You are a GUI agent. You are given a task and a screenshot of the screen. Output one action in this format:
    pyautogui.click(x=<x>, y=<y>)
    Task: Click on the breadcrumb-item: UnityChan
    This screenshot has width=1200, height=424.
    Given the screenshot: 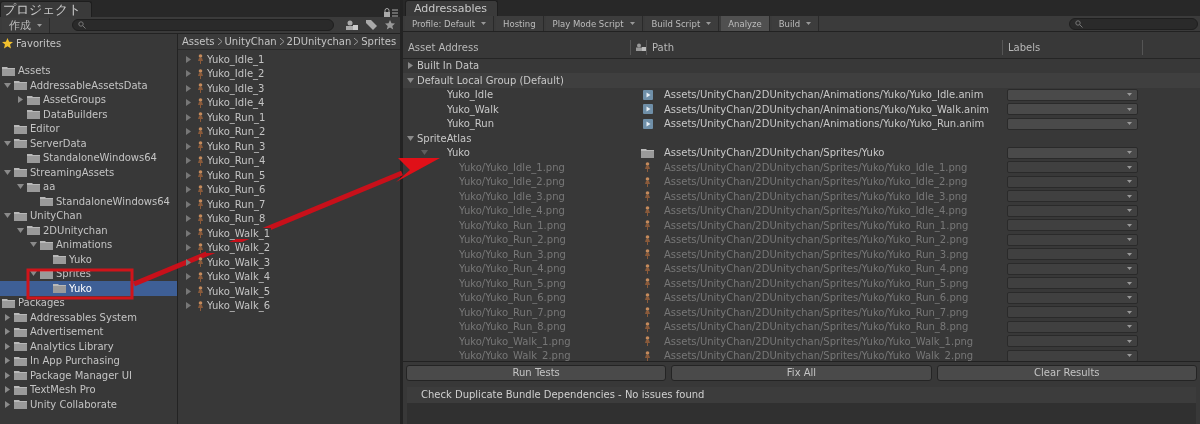 What is the action you would take?
    pyautogui.click(x=250, y=41)
    